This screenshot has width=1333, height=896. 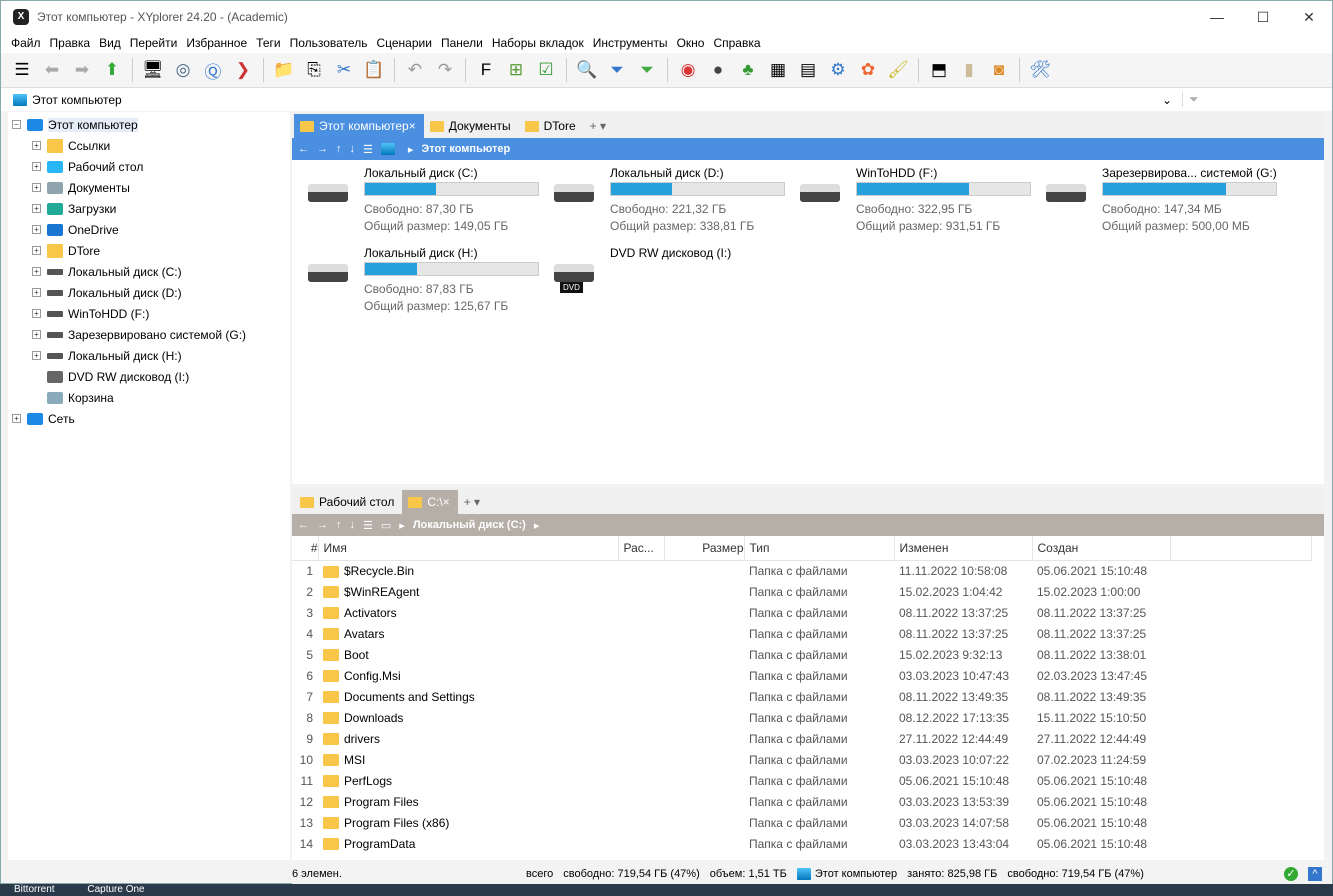 What do you see at coordinates (16, 124) in the screenshot?
I see `expand-toggle-icon: −` at bounding box center [16, 124].